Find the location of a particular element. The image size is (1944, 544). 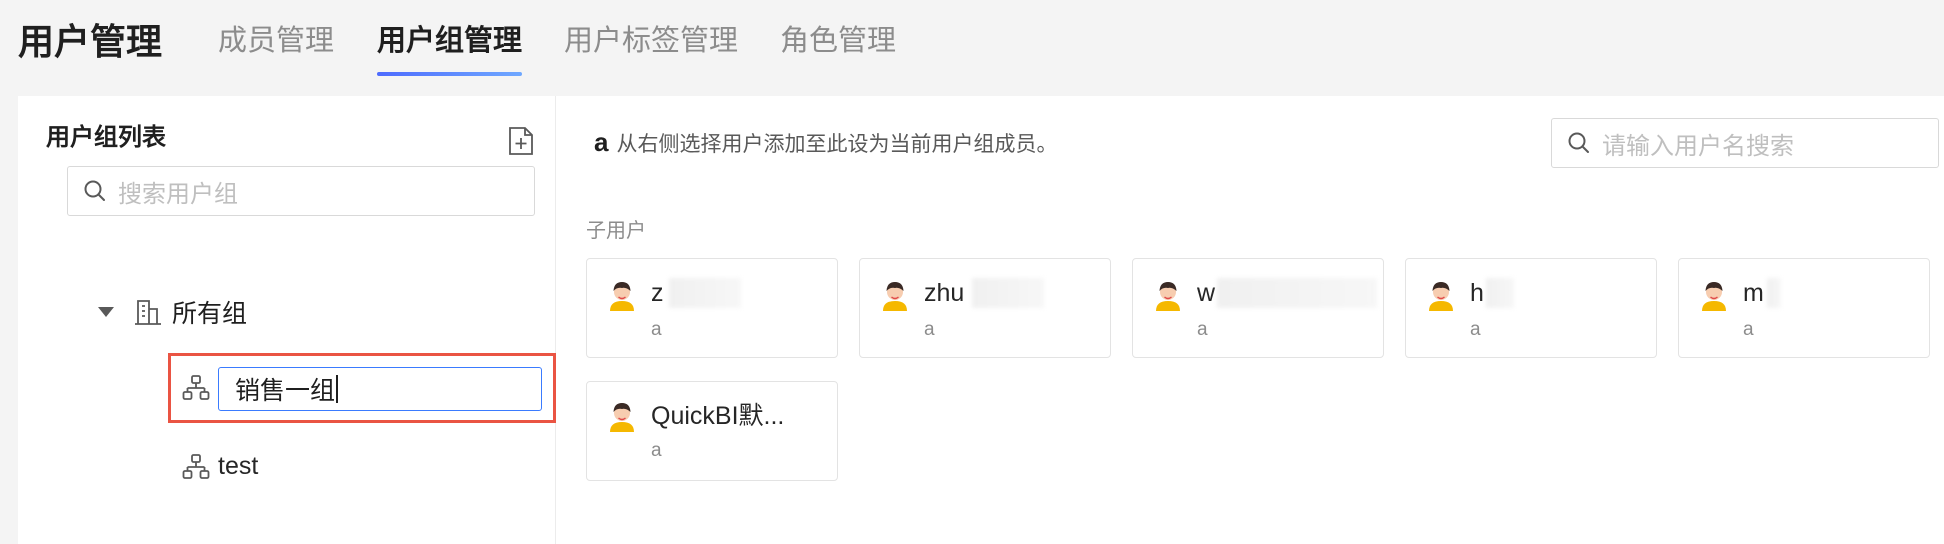

page-title: 用户管理 is located at coordinates (90, 41).